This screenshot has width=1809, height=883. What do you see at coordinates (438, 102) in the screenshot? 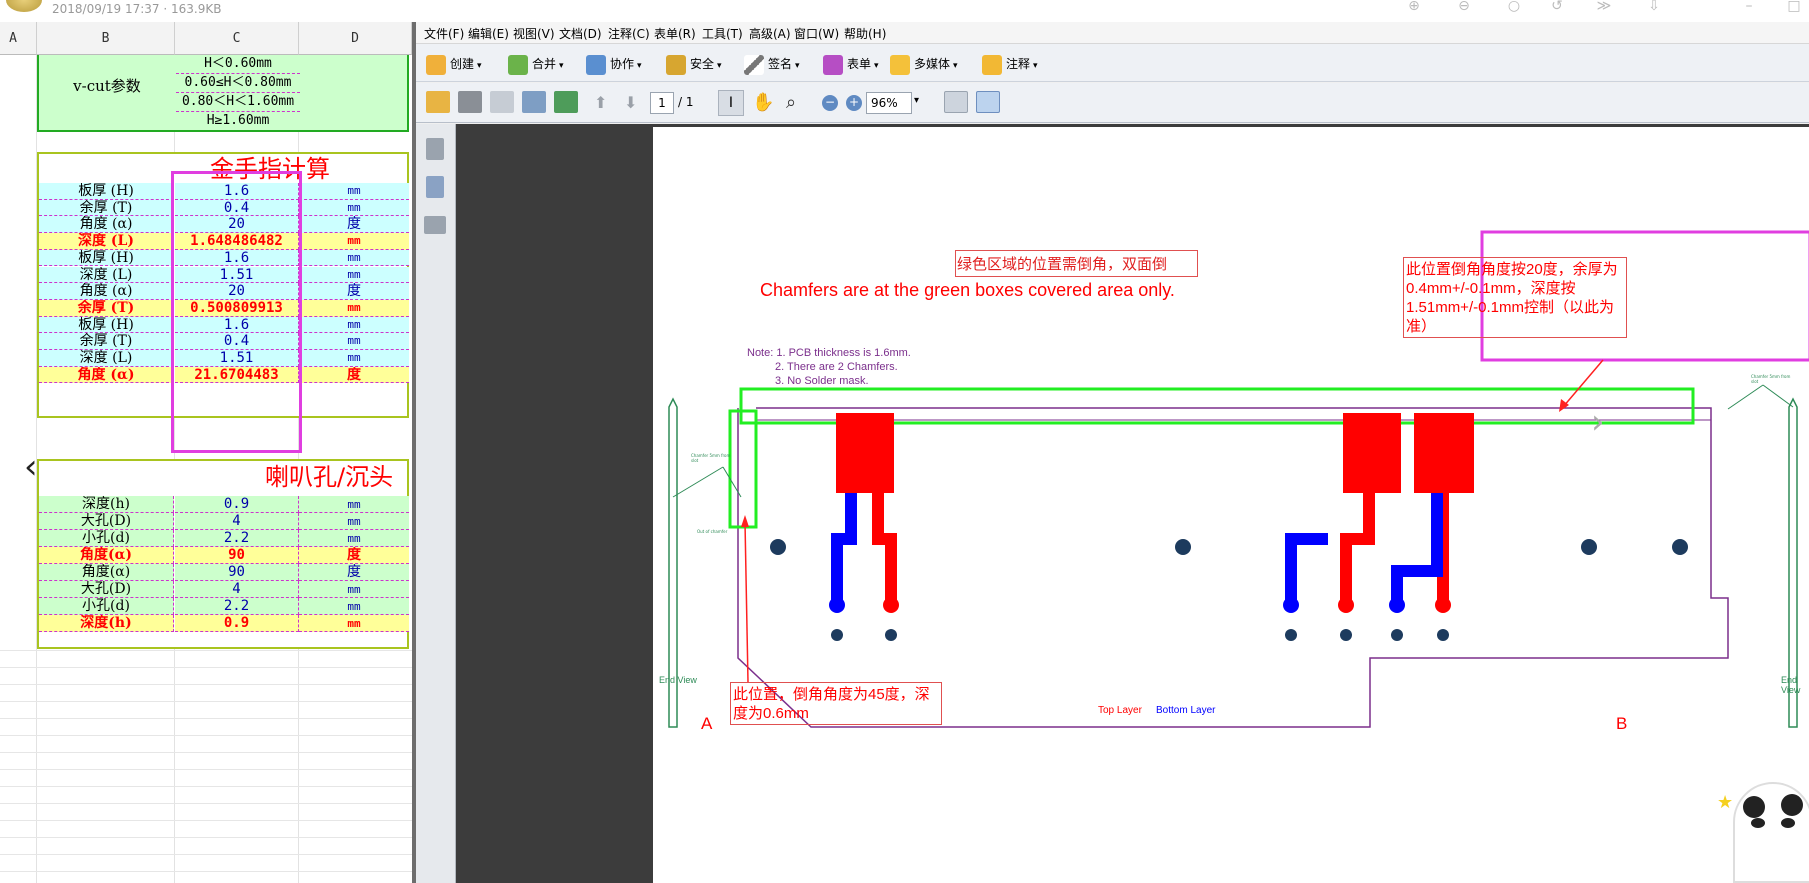
I see `open-folder-icon` at bounding box center [438, 102].